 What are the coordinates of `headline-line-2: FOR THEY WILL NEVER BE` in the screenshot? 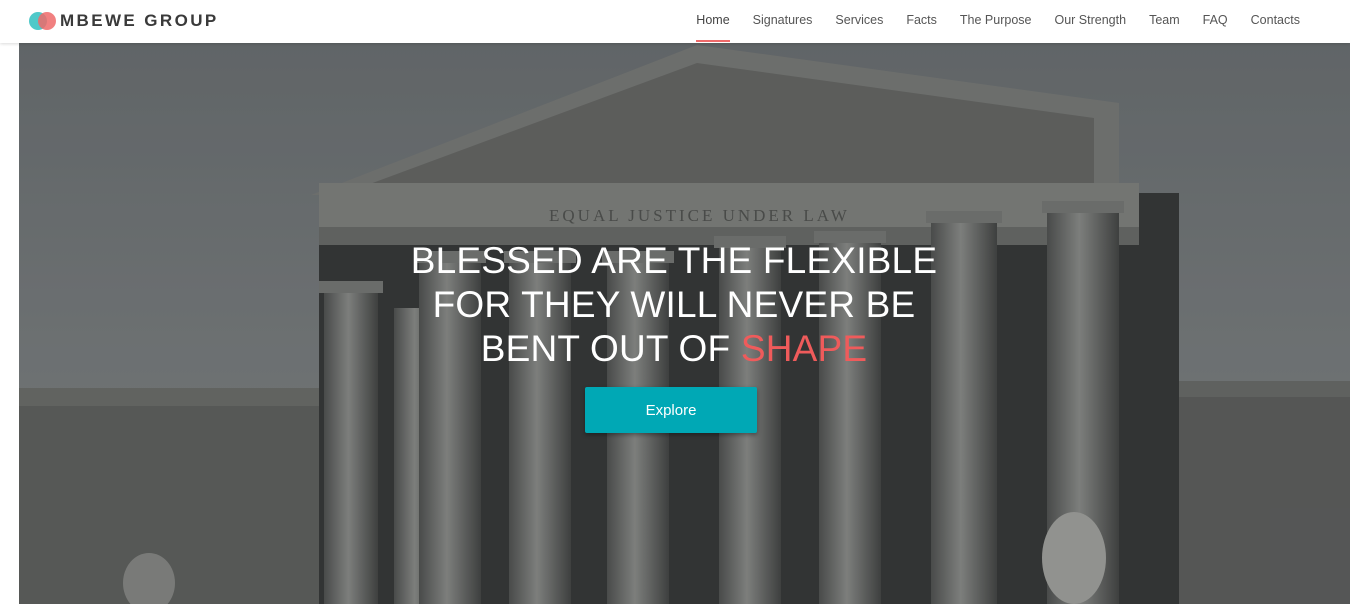 It's located at (674, 304).